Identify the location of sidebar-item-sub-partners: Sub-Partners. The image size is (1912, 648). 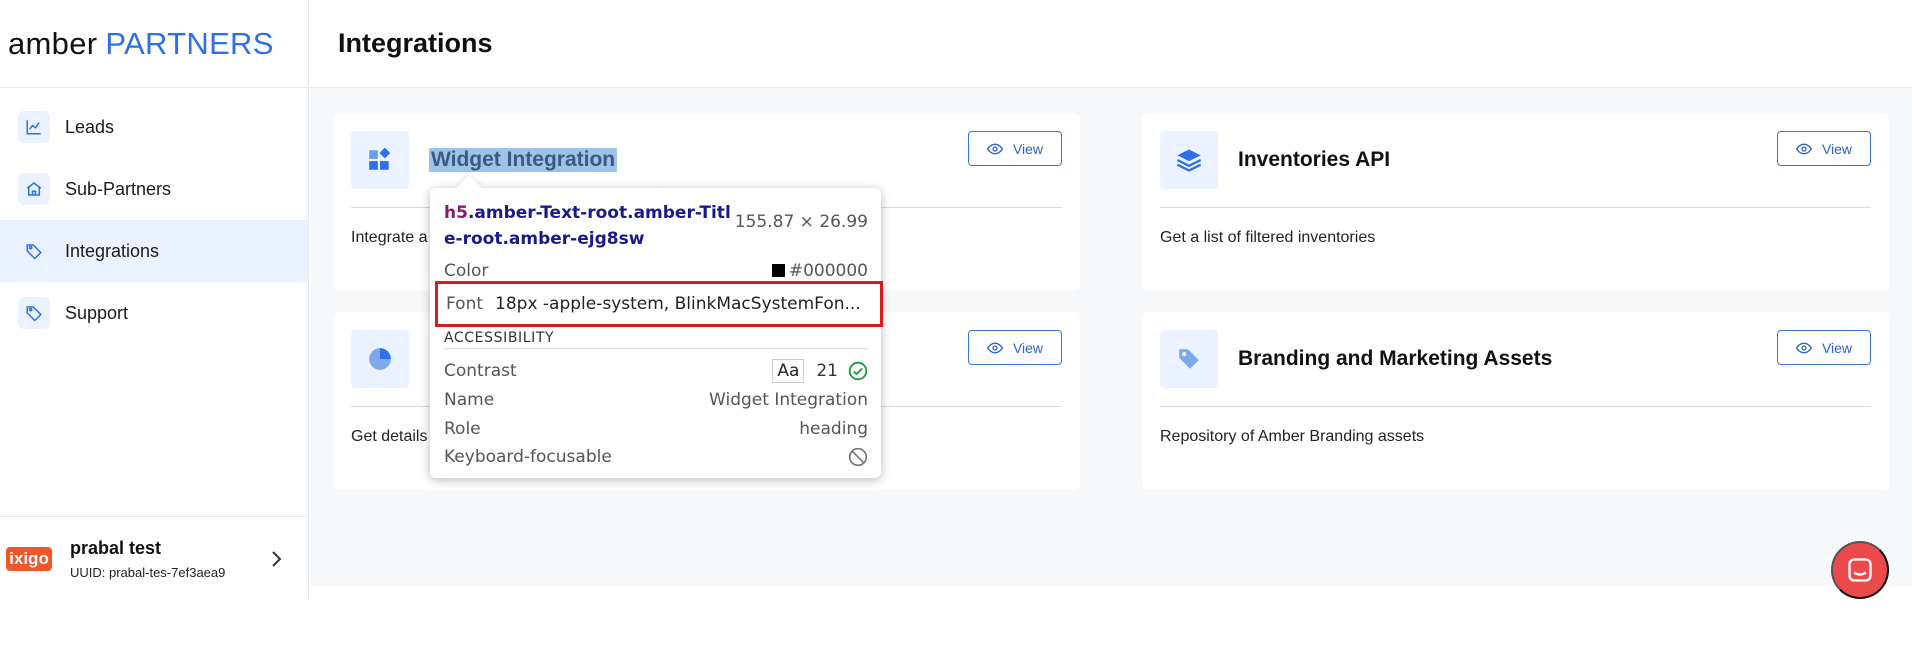
(154, 189).